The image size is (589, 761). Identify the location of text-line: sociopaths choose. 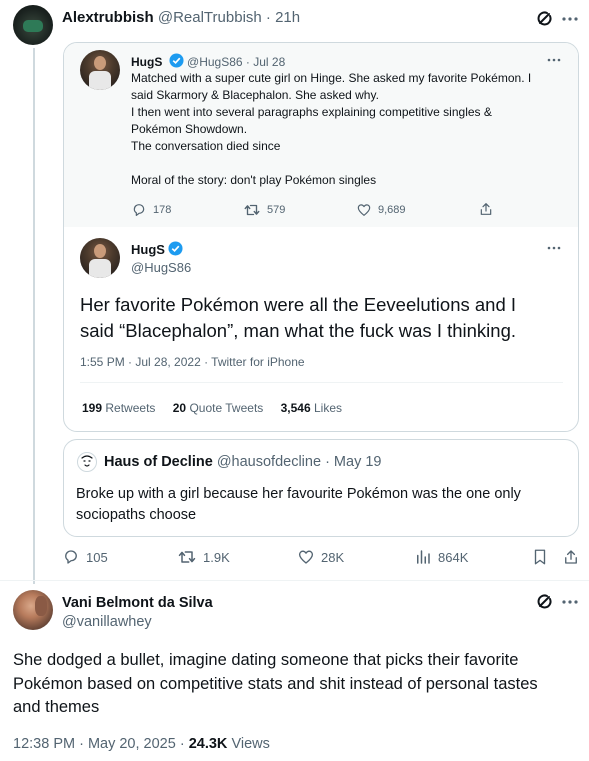
(136, 515).